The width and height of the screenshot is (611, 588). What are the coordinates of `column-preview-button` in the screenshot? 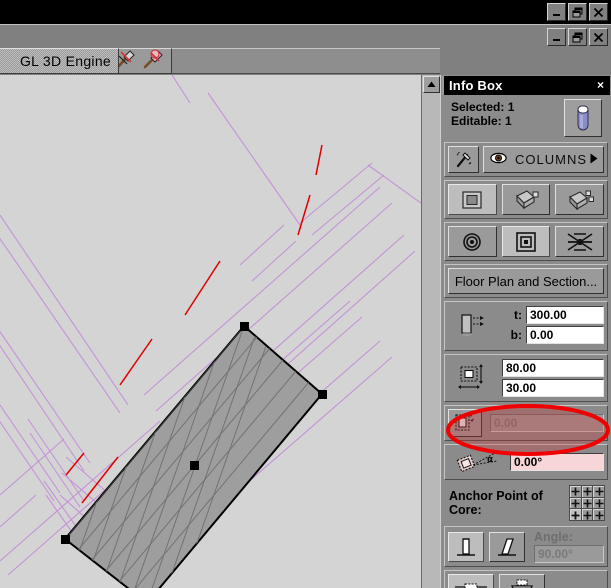 It's located at (583, 118).